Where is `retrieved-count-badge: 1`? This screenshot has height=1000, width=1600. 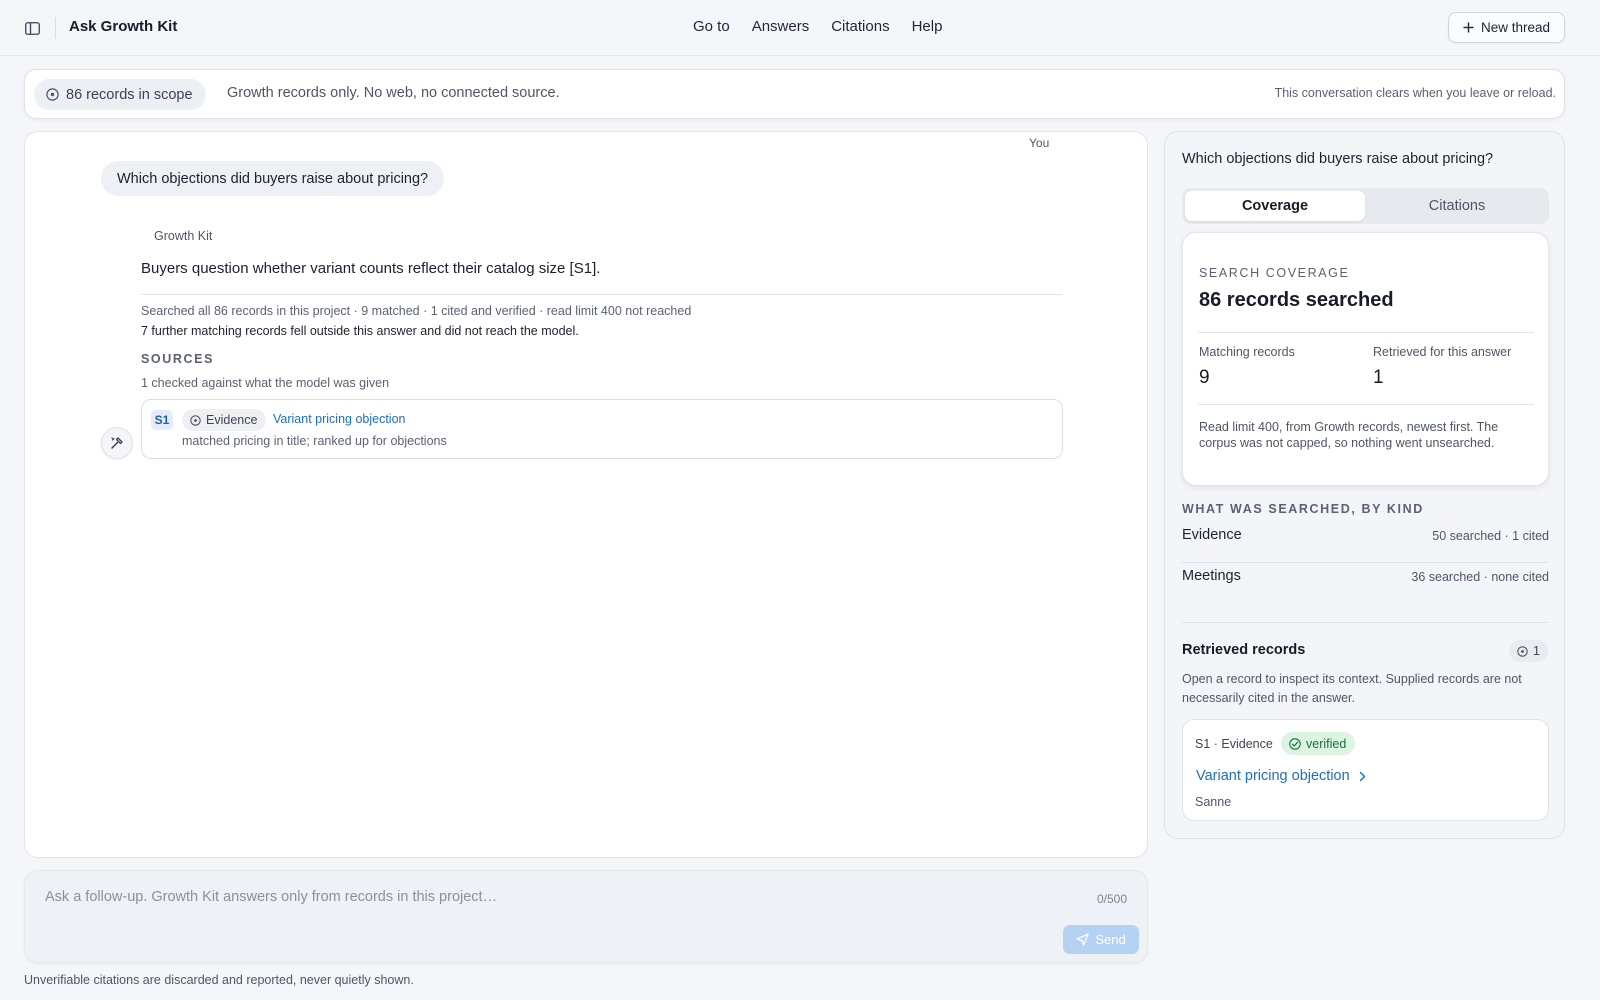
retrieved-count-badge: 1 is located at coordinates (1528, 651).